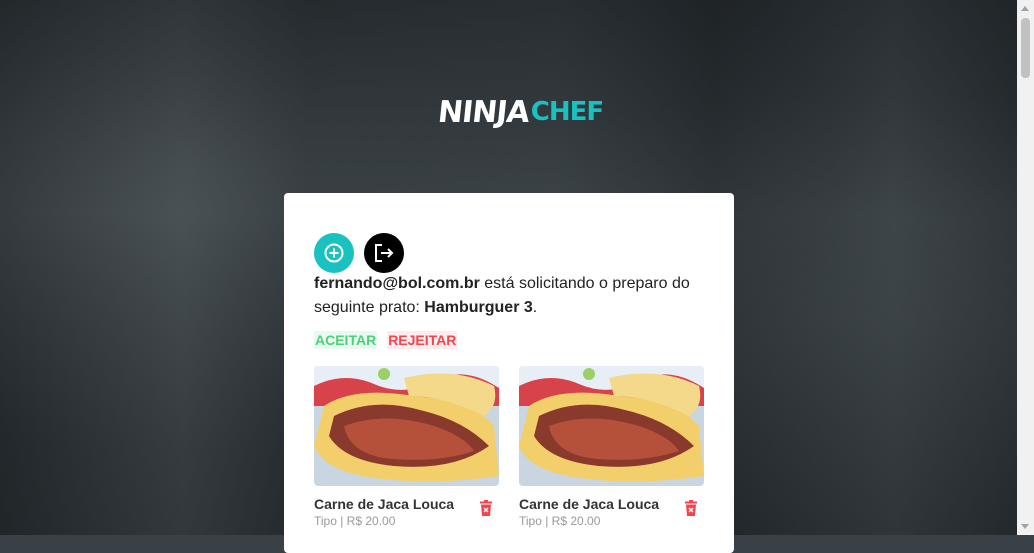  I want to click on scroll-up-icon, so click(1025, 8).